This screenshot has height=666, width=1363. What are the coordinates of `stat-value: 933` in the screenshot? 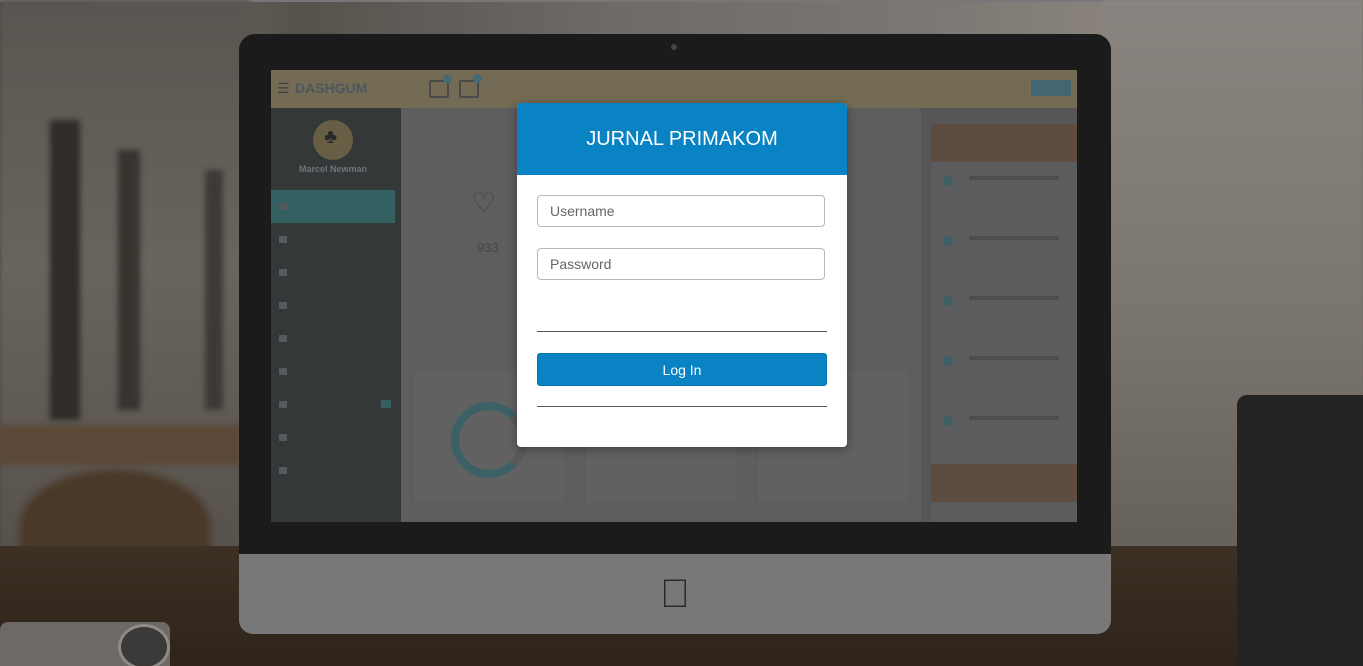 It's located at (488, 247).